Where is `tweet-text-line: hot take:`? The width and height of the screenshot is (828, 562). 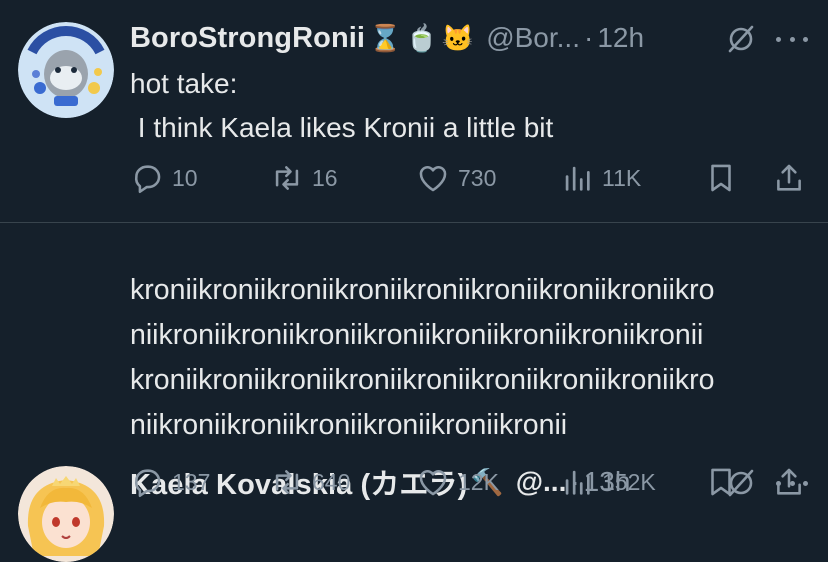
tweet-text-line: hot take: is located at coordinates (184, 83).